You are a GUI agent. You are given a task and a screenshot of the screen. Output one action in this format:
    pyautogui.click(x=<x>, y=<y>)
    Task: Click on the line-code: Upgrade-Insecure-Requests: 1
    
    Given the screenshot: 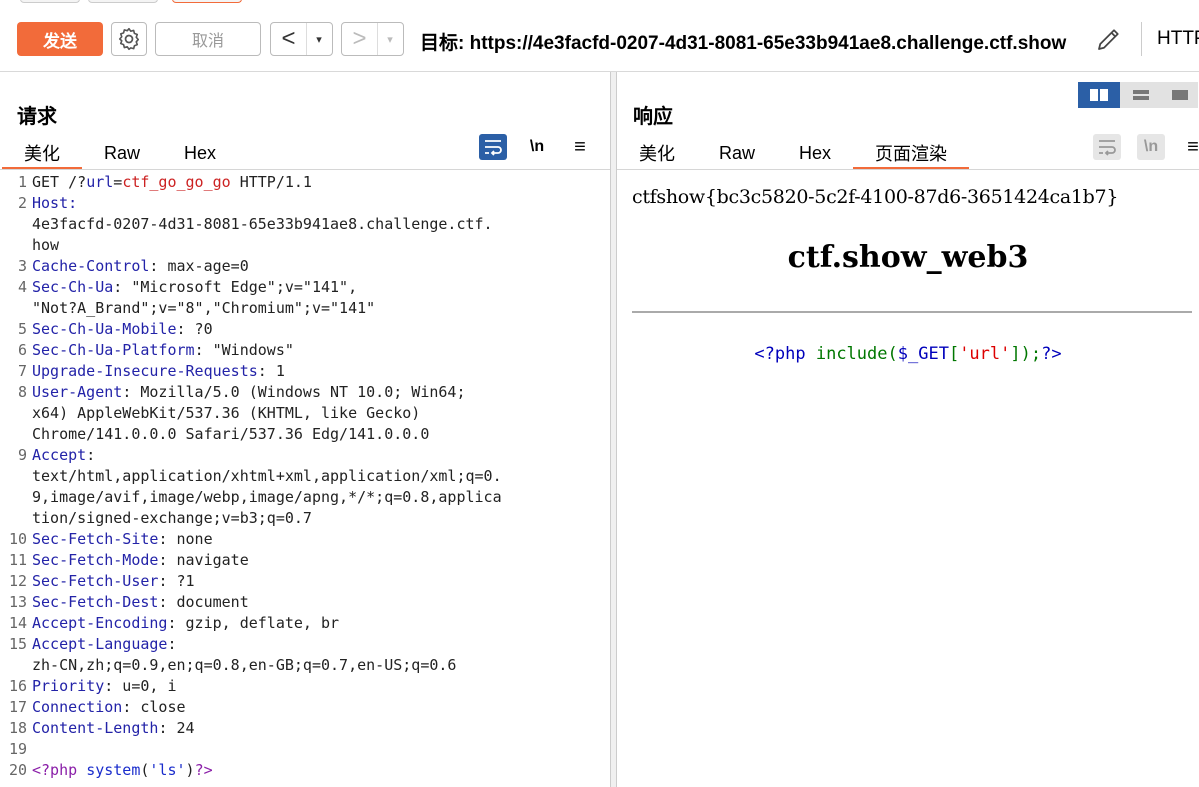 What is the action you would take?
    pyautogui.click(x=158, y=371)
    